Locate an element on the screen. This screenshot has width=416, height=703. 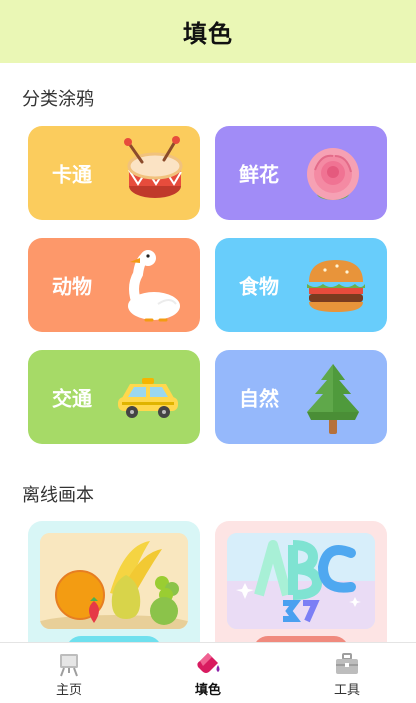
tree-icon is located at coordinates (333, 399).